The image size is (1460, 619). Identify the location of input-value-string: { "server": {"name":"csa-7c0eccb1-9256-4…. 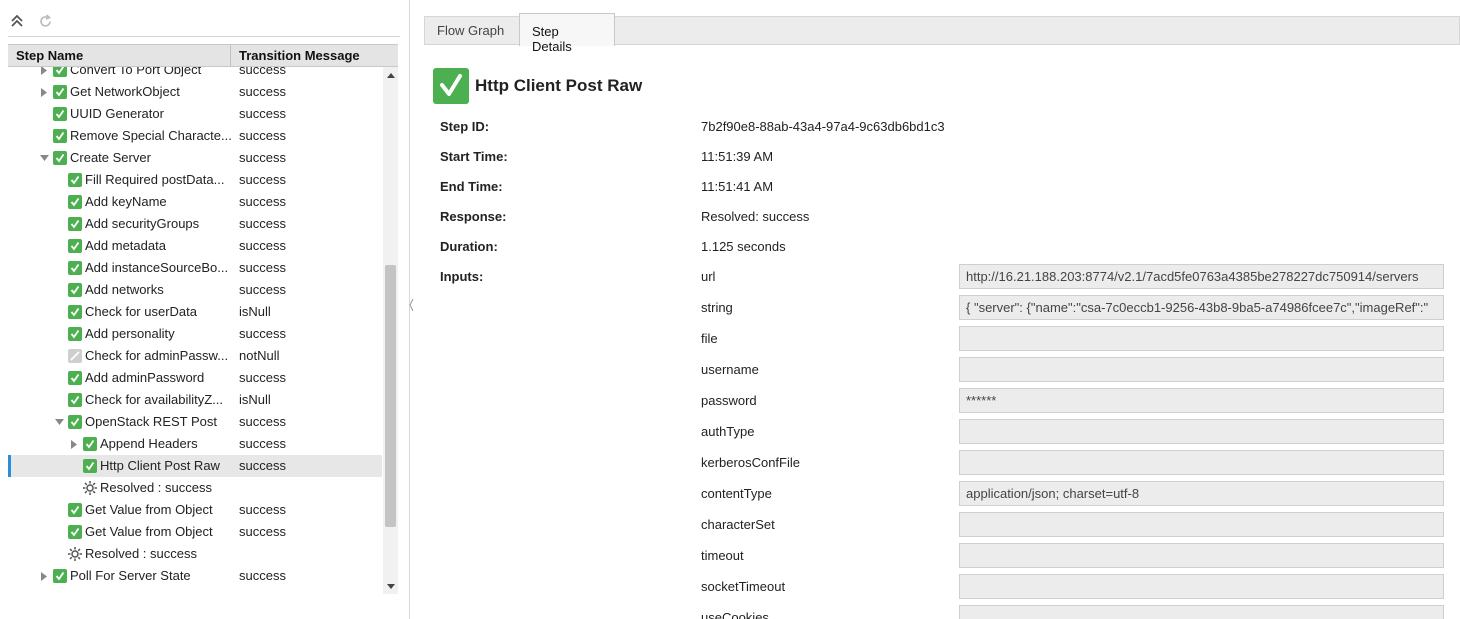
(1201, 307).